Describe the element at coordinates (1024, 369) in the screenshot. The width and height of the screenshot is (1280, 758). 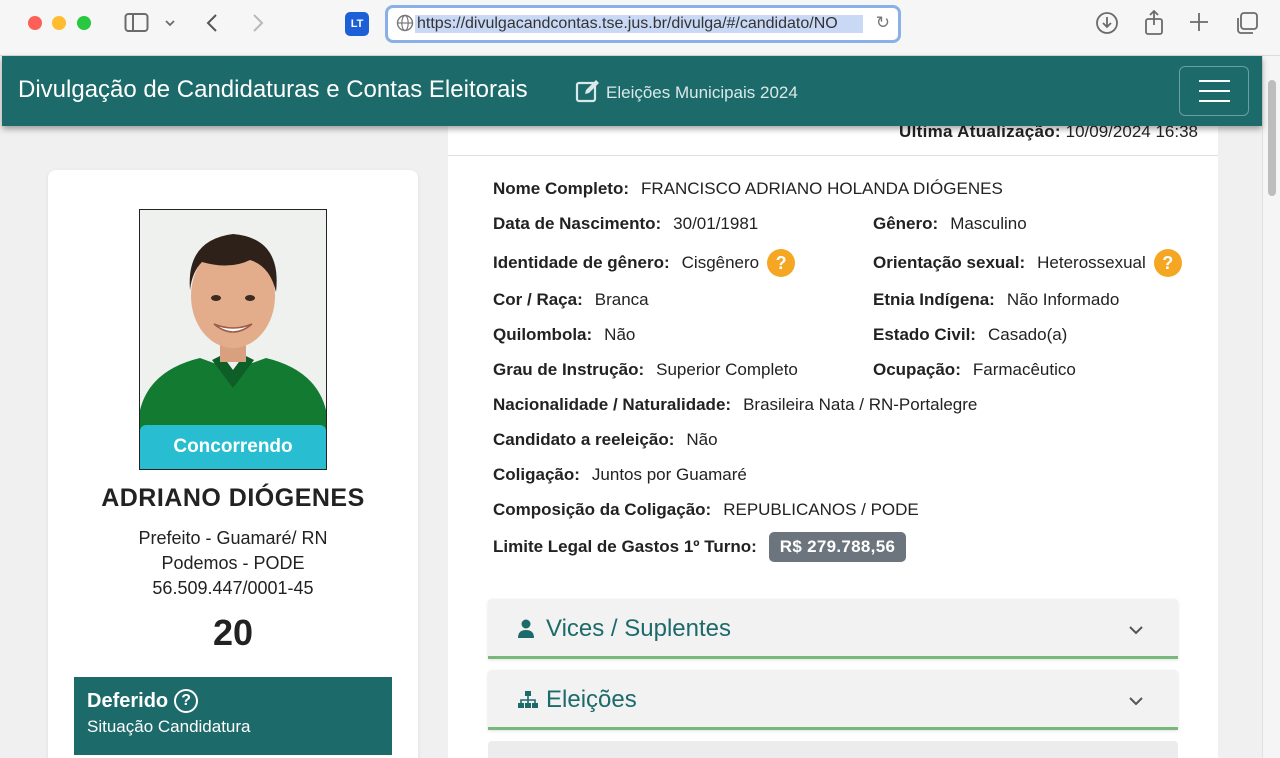
I see `field-value: Farmacêutico` at that location.